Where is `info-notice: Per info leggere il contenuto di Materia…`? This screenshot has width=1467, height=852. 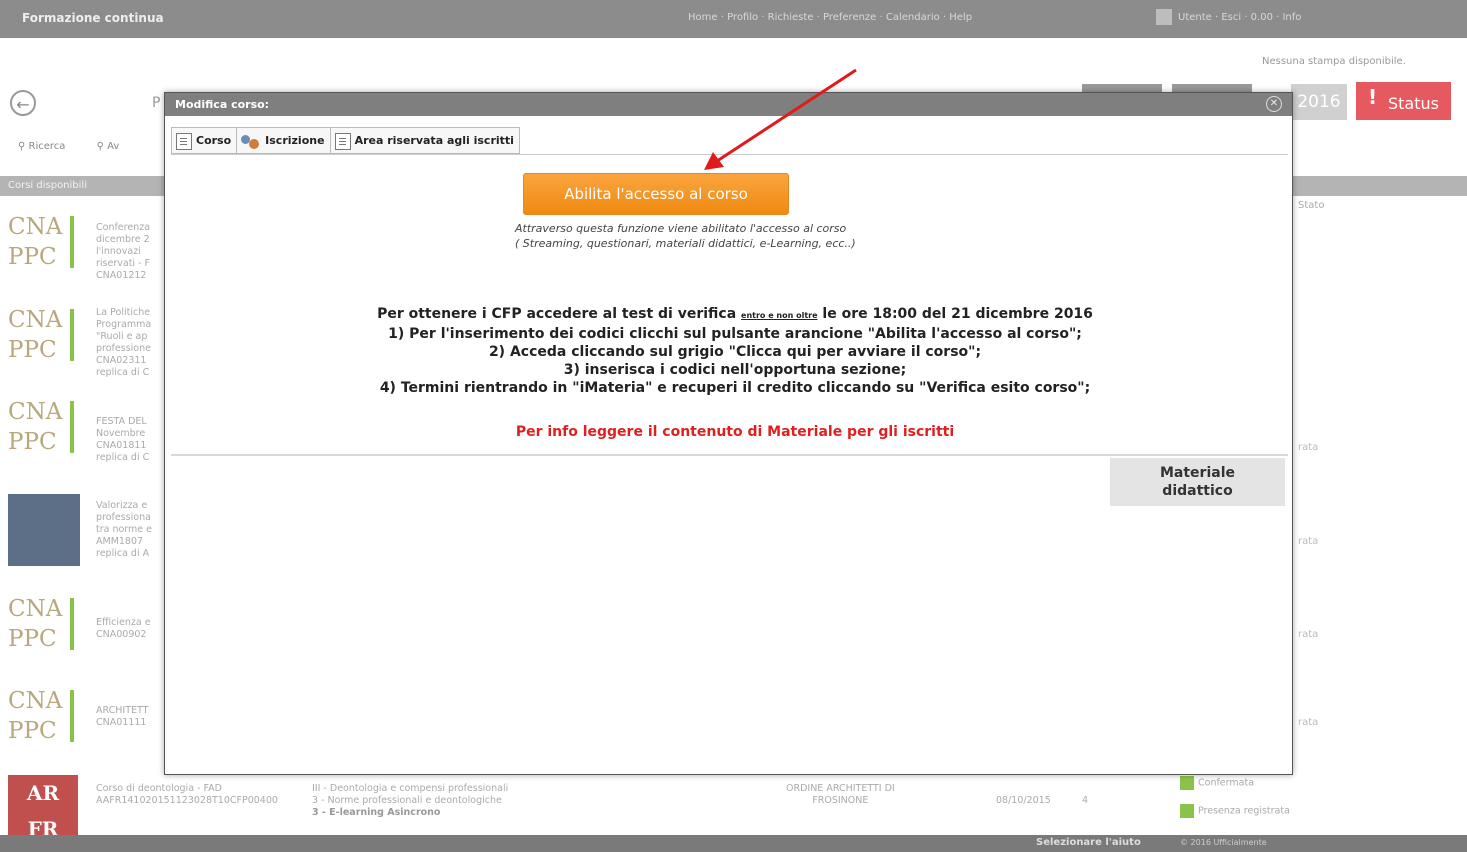
info-notice: Per info leggere il contenuto di Materia… is located at coordinates (735, 432).